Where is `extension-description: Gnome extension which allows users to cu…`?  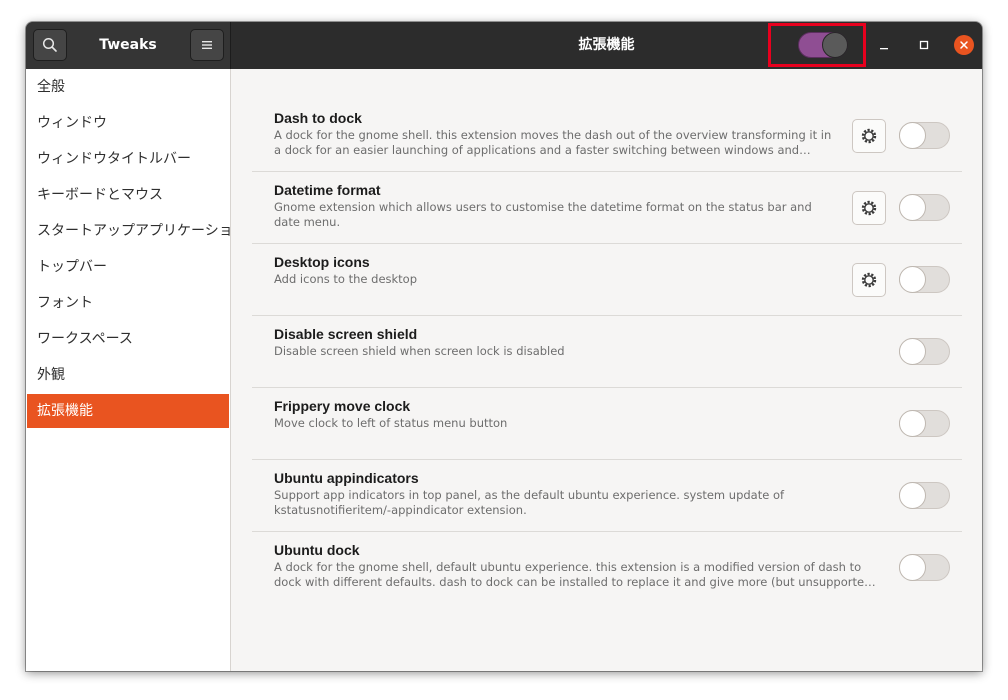
extension-description: Gnome extension which allows users to cu… is located at coordinates (543, 214).